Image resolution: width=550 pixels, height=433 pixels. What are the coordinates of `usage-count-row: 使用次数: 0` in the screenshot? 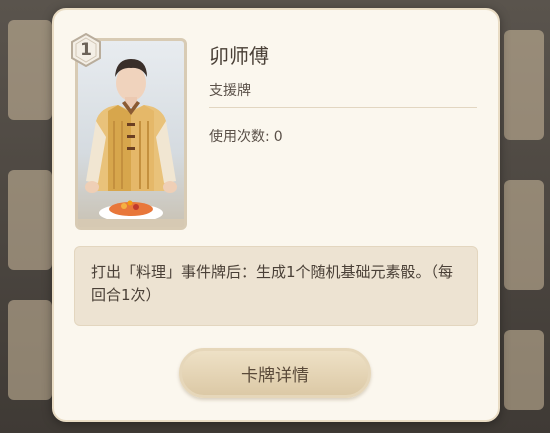 It's located at (246, 136).